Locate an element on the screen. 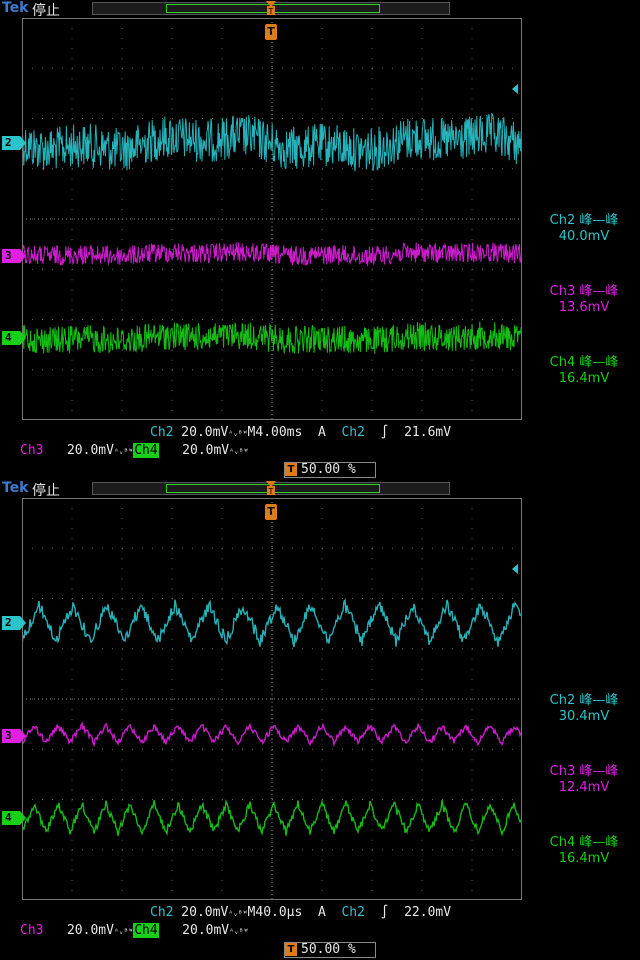 This screenshot has width=640, height=960. ch2-measurement: Ch2 峰—峰 30.4mV is located at coordinates (584, 709).